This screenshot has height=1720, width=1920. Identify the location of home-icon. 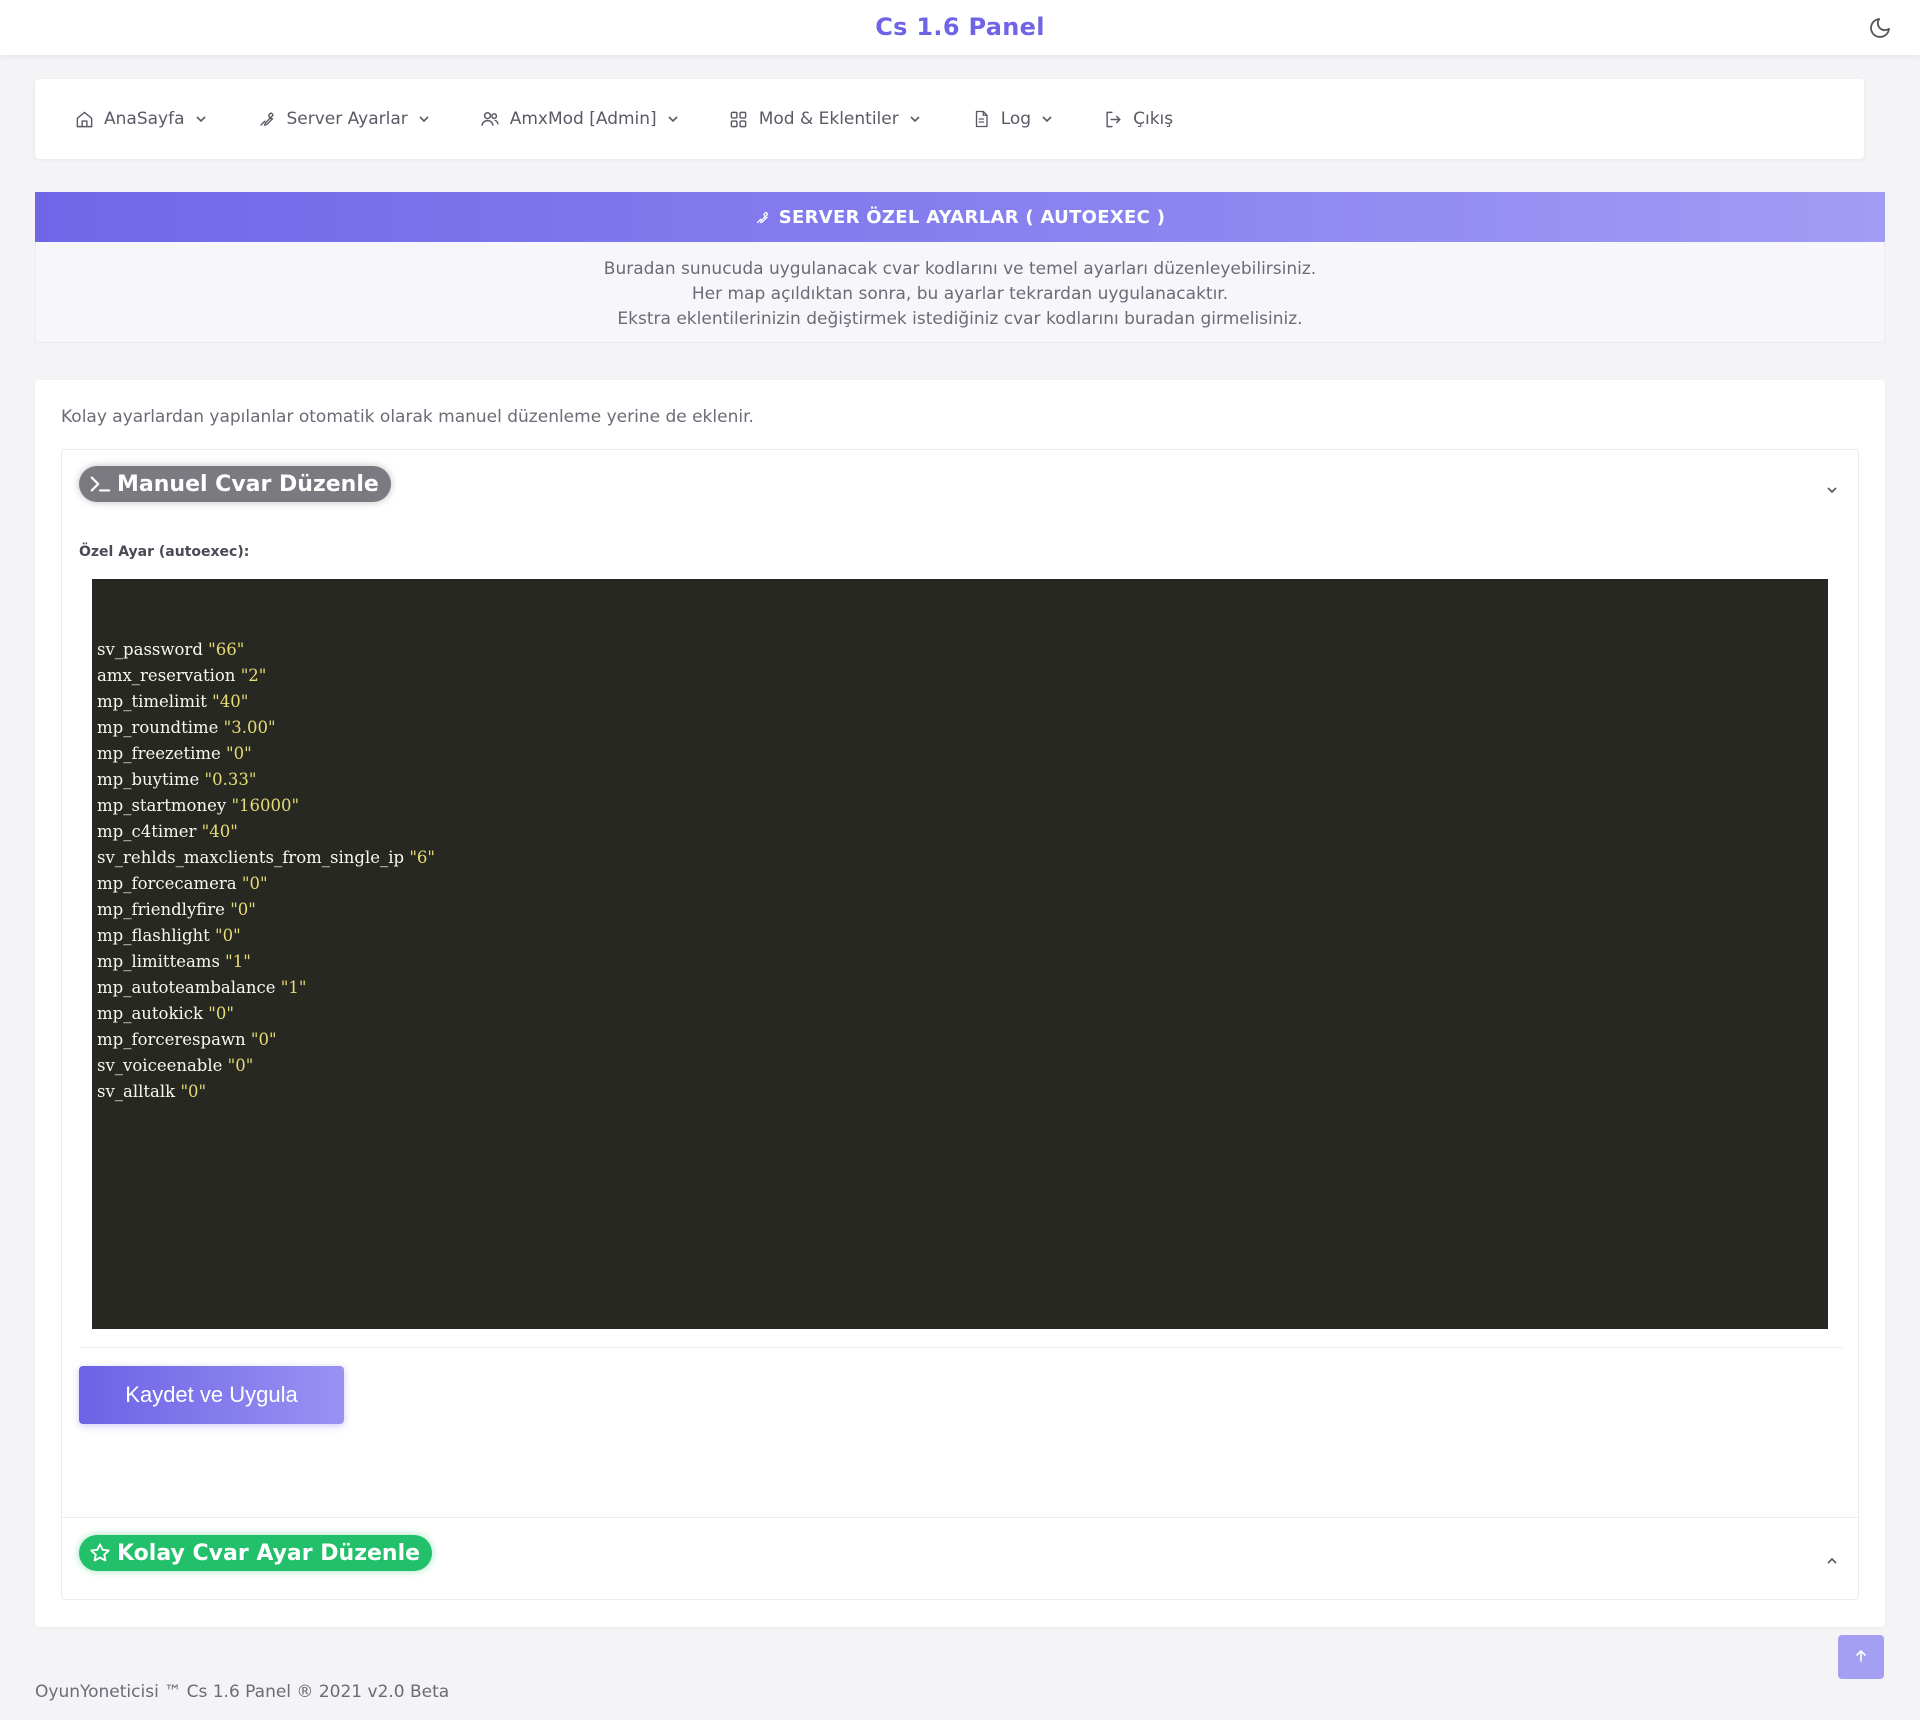
(84, 119).